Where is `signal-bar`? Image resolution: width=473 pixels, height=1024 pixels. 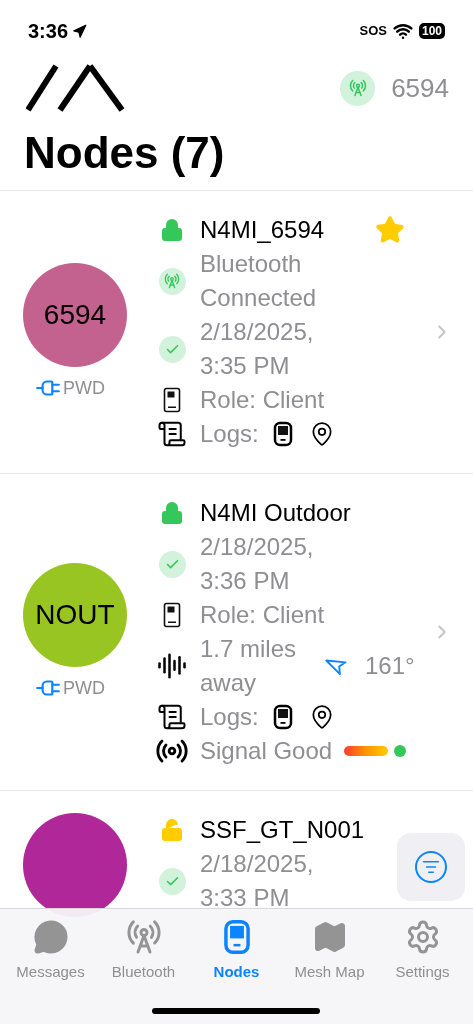 signal-bar is located at coordinates (366, 751).